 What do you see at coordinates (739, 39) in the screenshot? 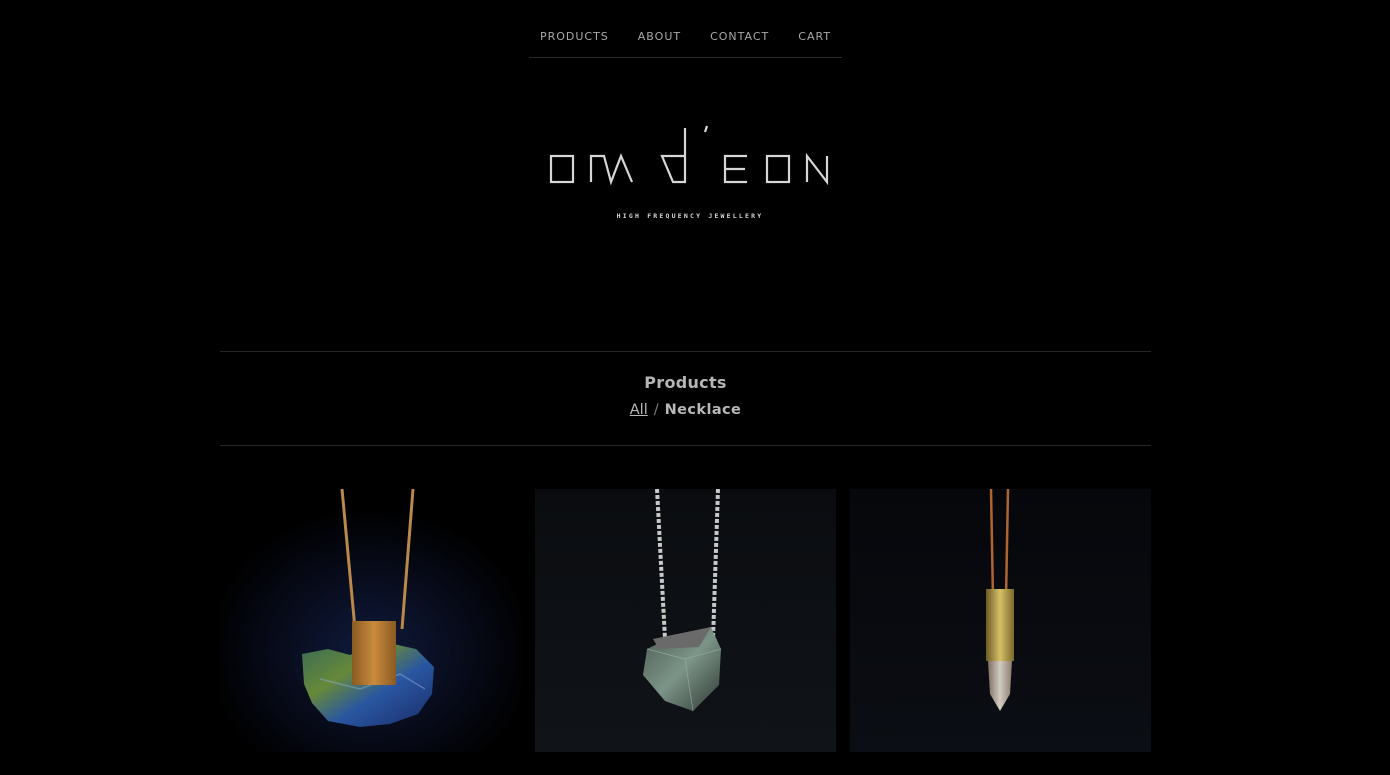
I see `nav-contact: CONTACT` at bounding box center [739, 39].